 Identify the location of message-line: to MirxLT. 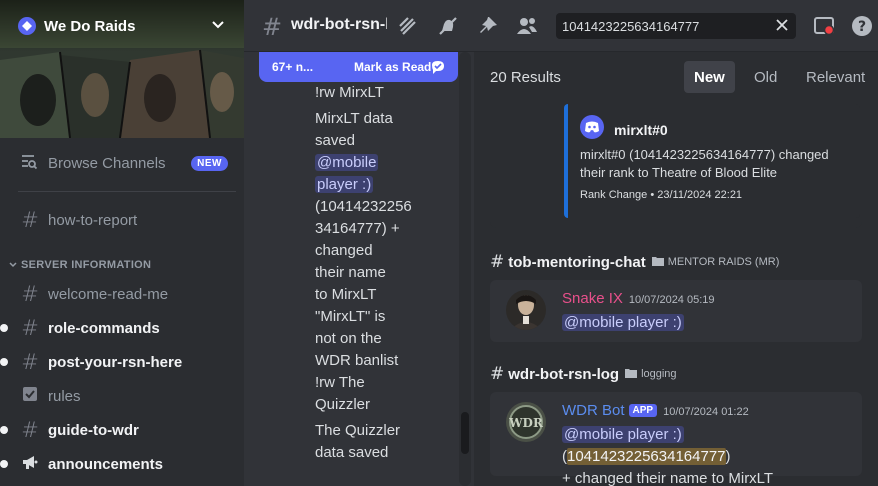
(346, 294).